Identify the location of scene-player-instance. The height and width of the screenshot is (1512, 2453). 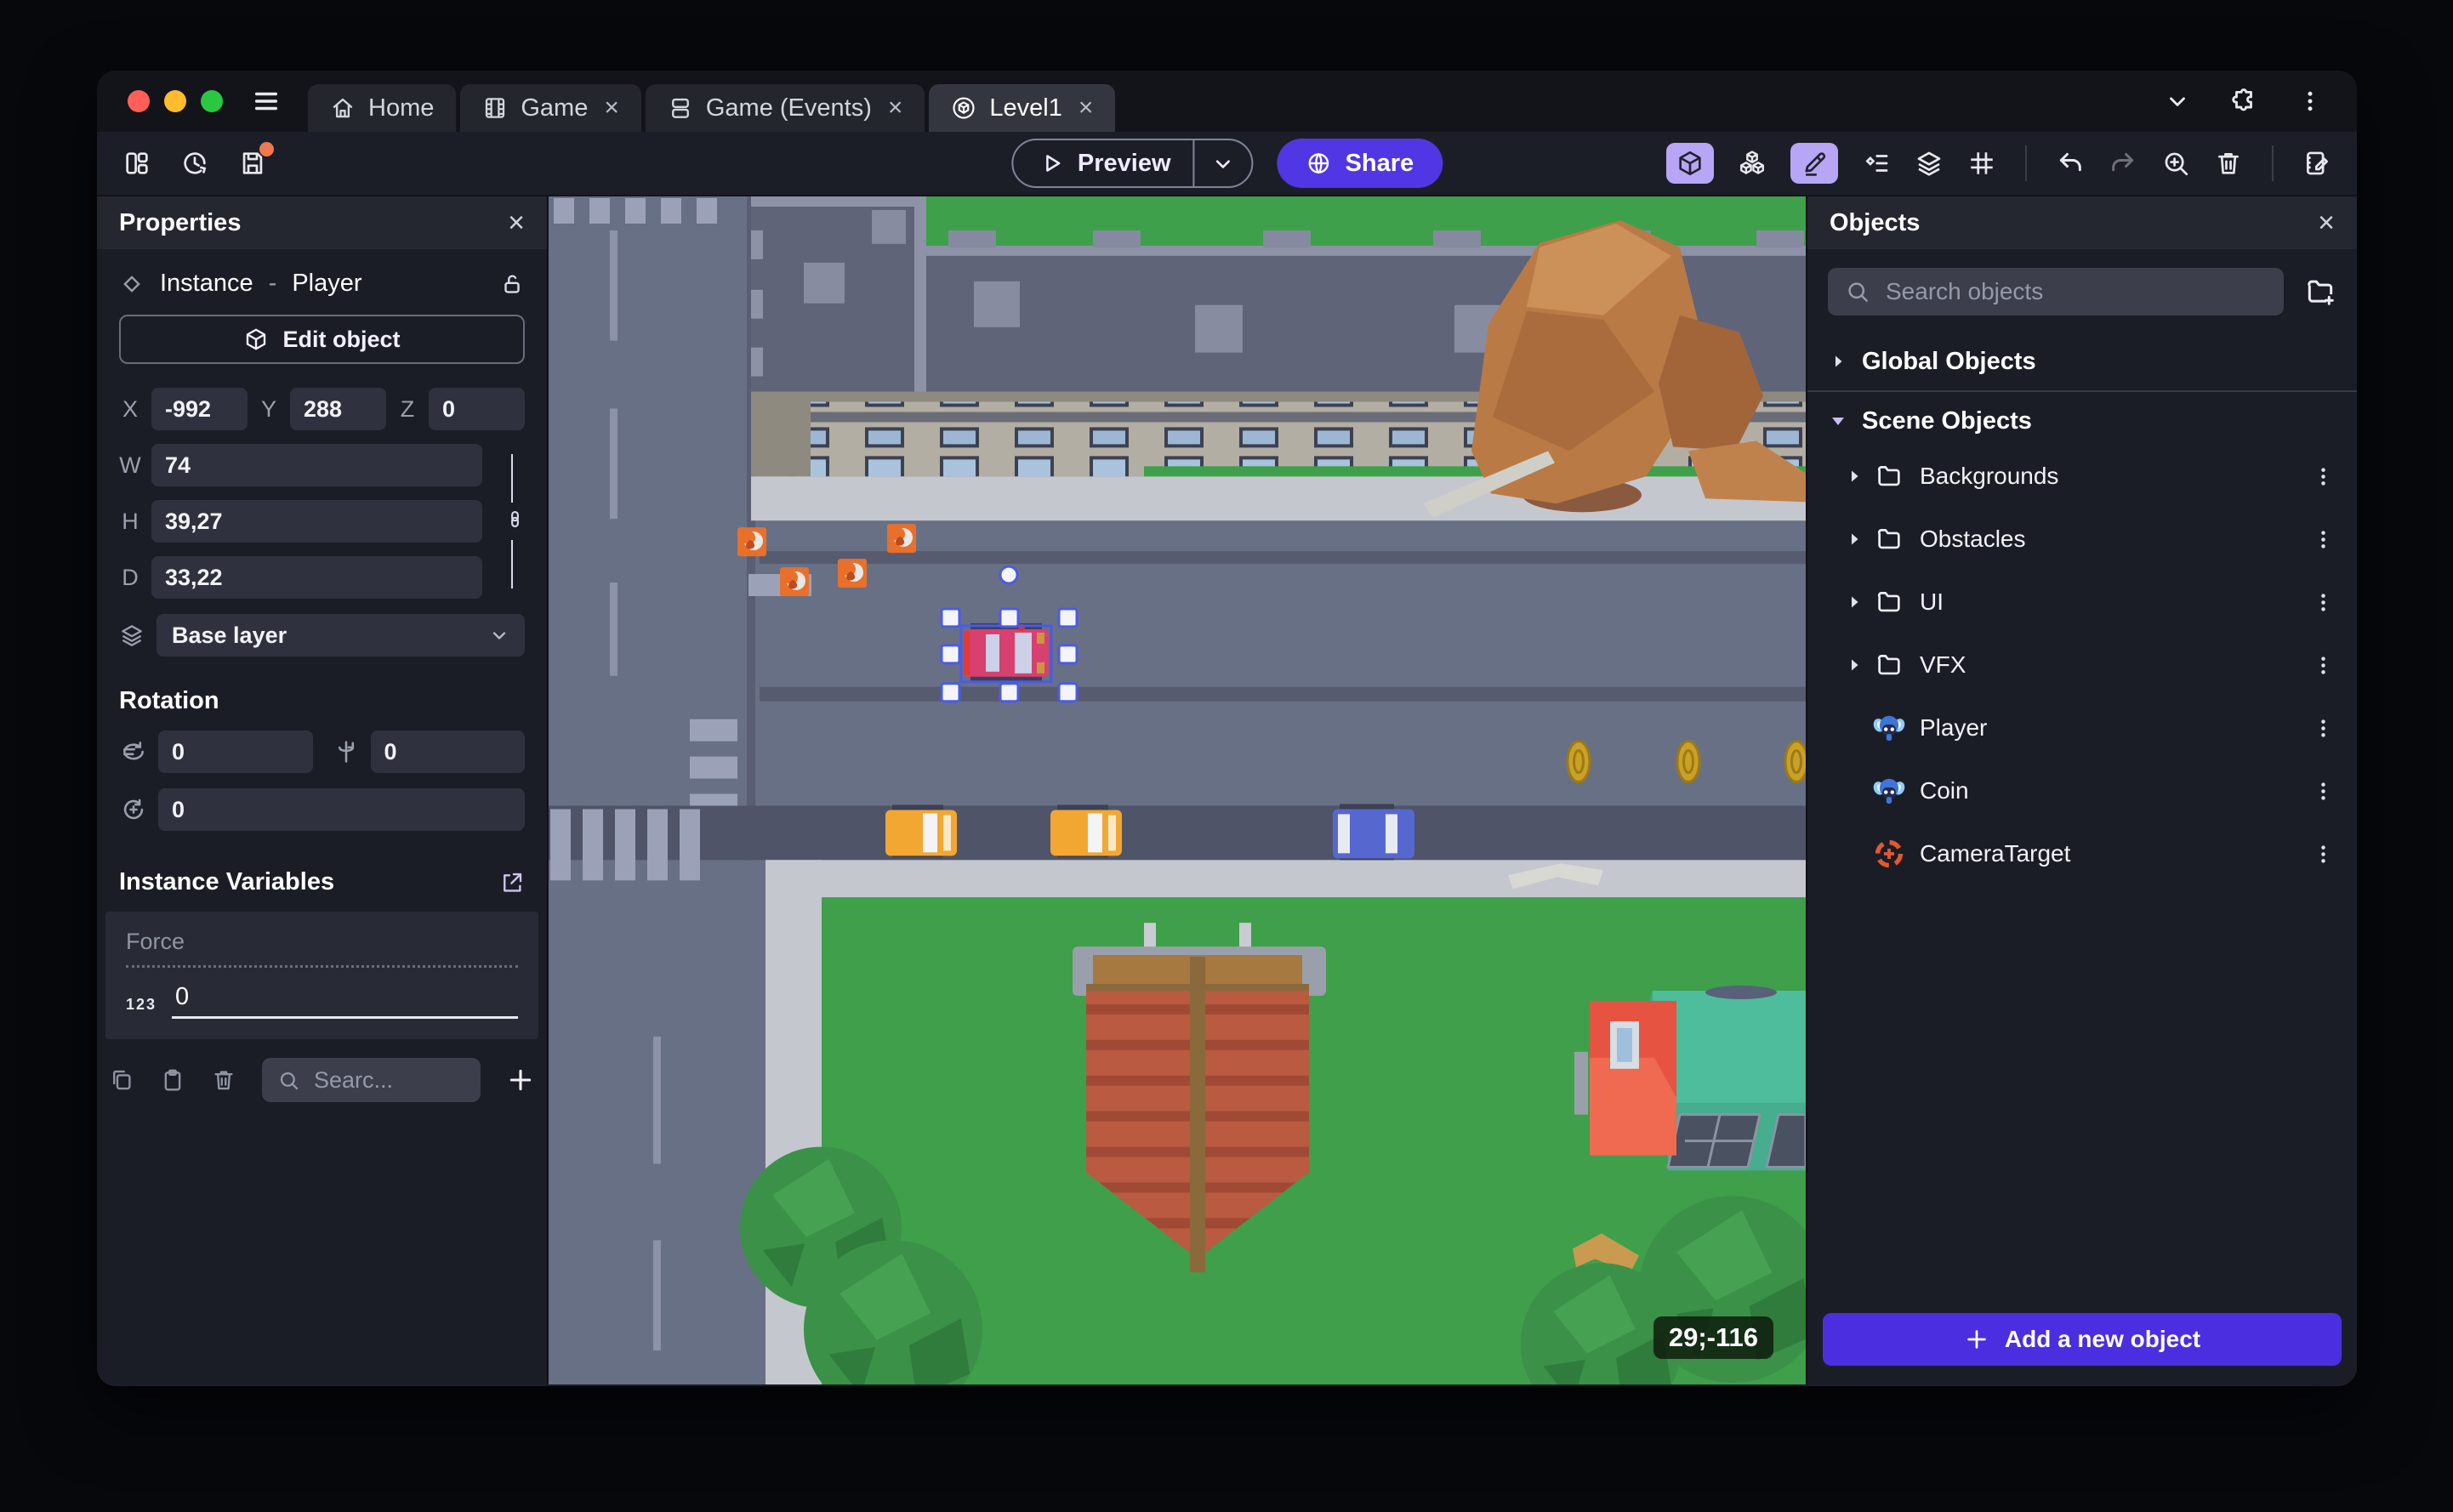
(1006, 652).